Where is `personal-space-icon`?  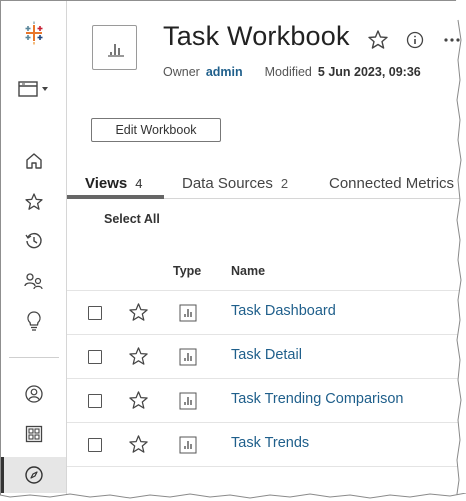 personal-space-icon is located at coordinates (34, 394).